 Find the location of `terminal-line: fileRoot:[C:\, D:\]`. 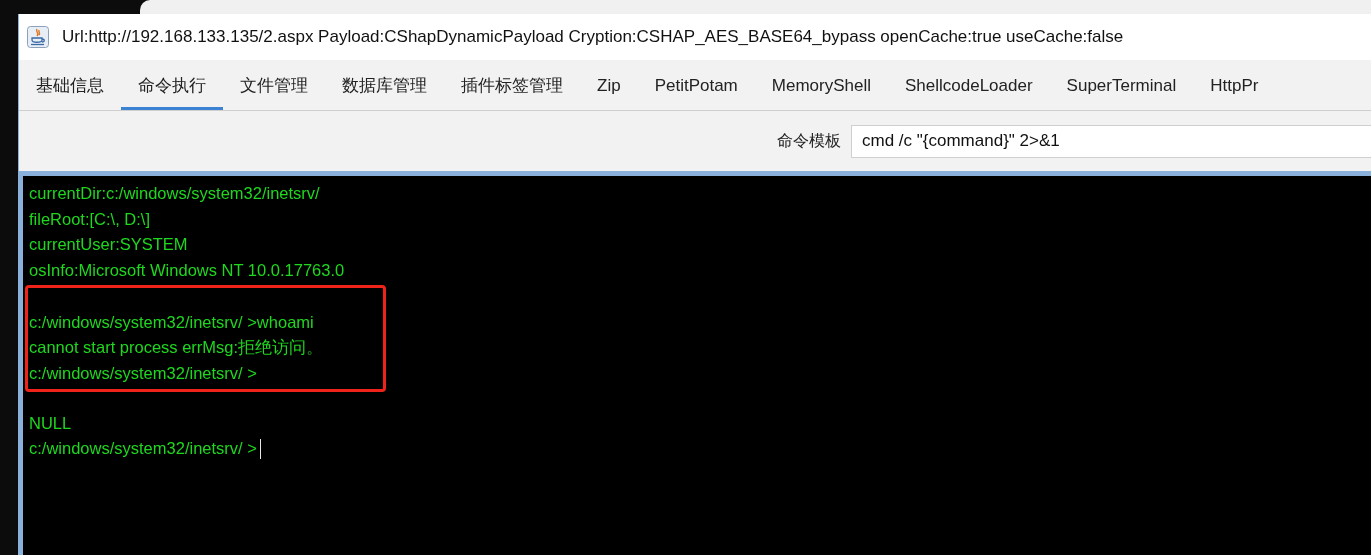

terminal-line: fileRoot:[C:\, D:\] is located at coordinates (90, 219).